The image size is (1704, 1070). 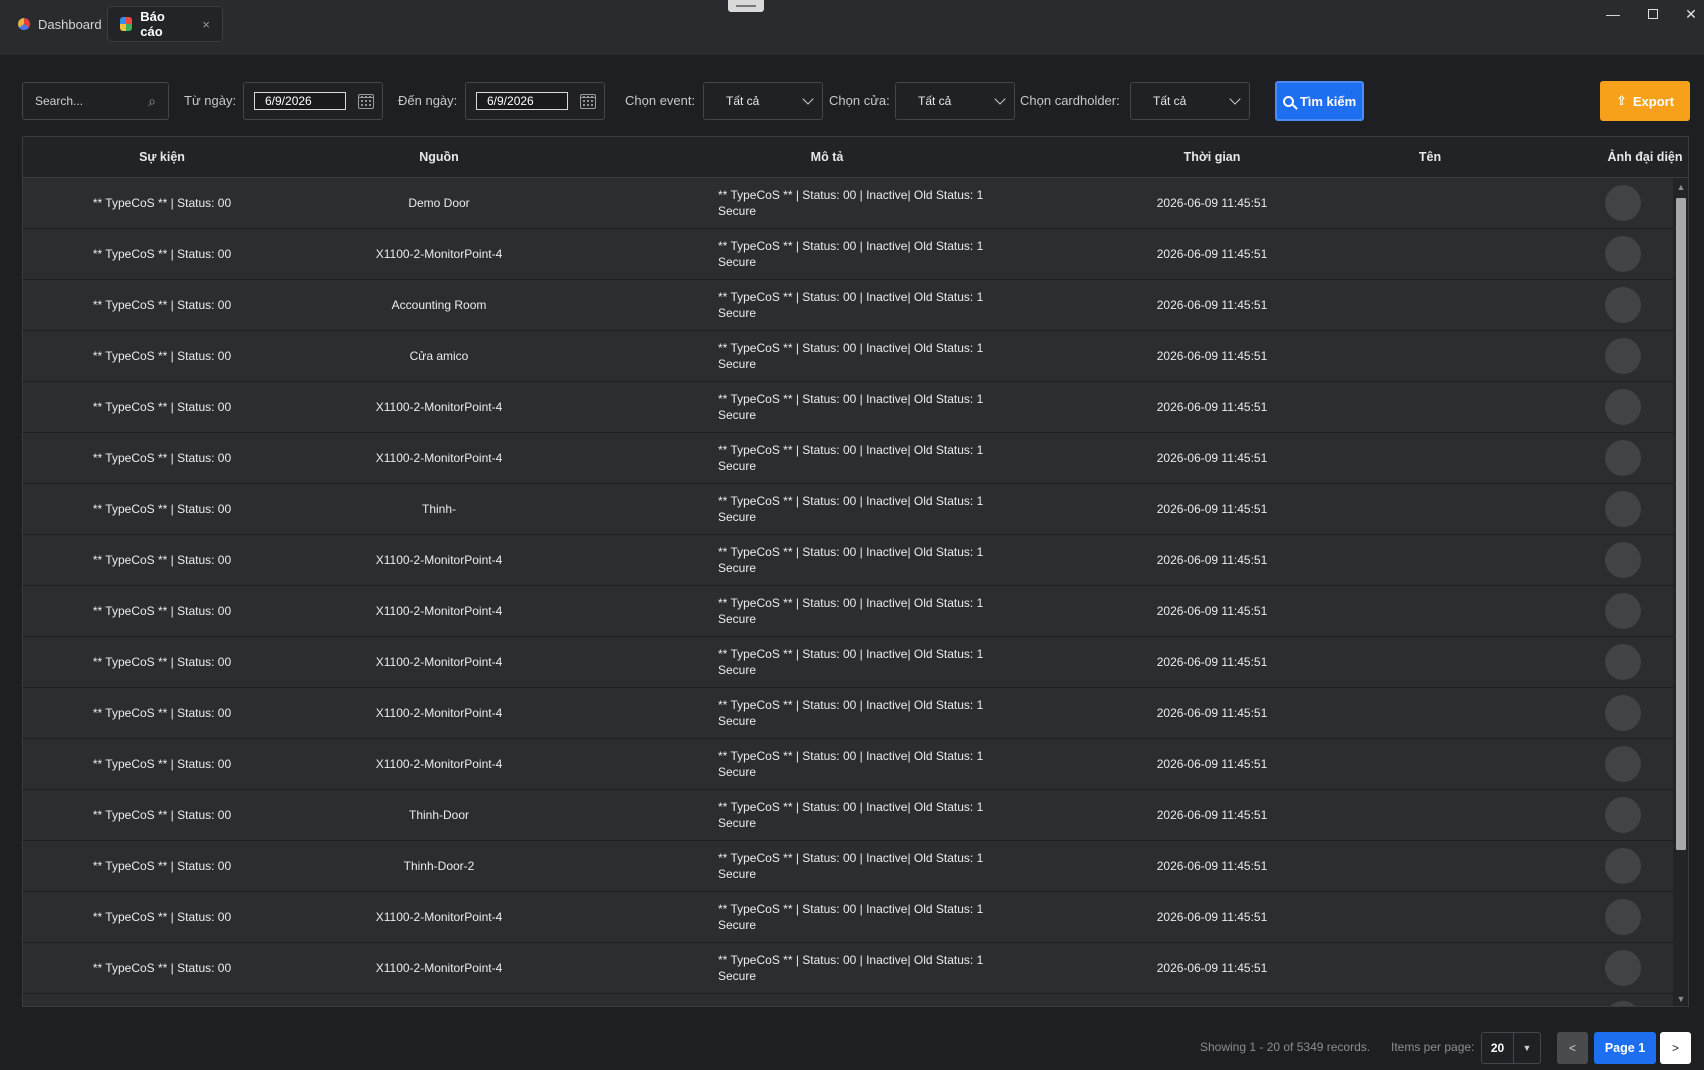 I want to click on export-button: ⇪ Export, so click(x=1645, y=101).